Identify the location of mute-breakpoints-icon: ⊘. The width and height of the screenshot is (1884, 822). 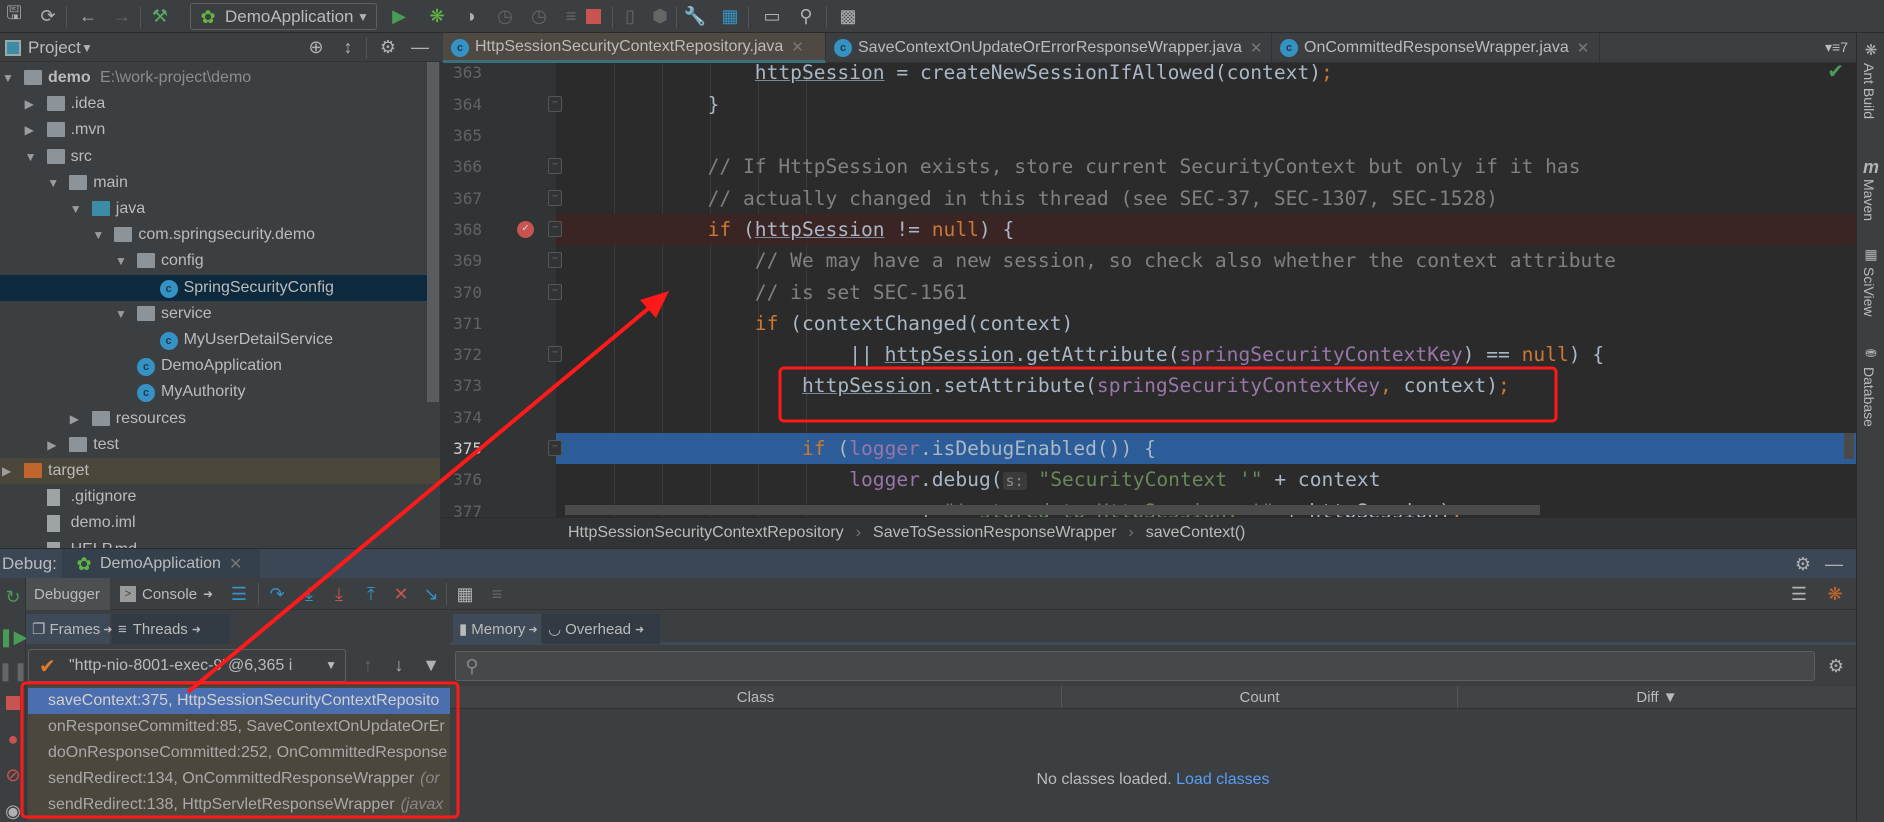
(13, 775).